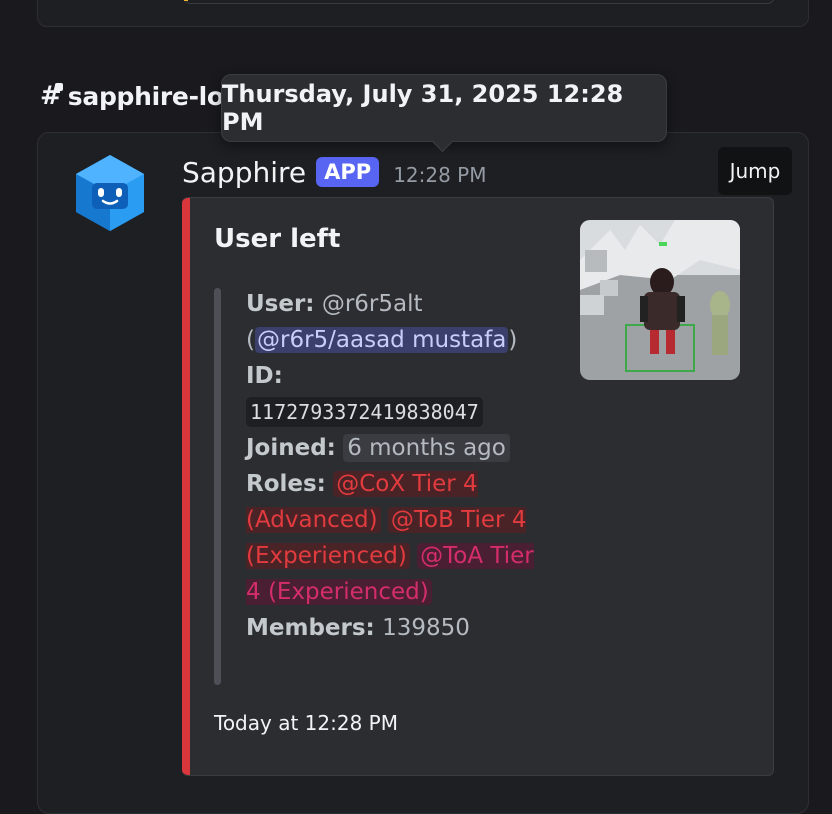 Image resolution: width=832 pixels, height=814 pixels. I want to click on user-mention: @r6r5/aasad mustafa, so click(381, 340).